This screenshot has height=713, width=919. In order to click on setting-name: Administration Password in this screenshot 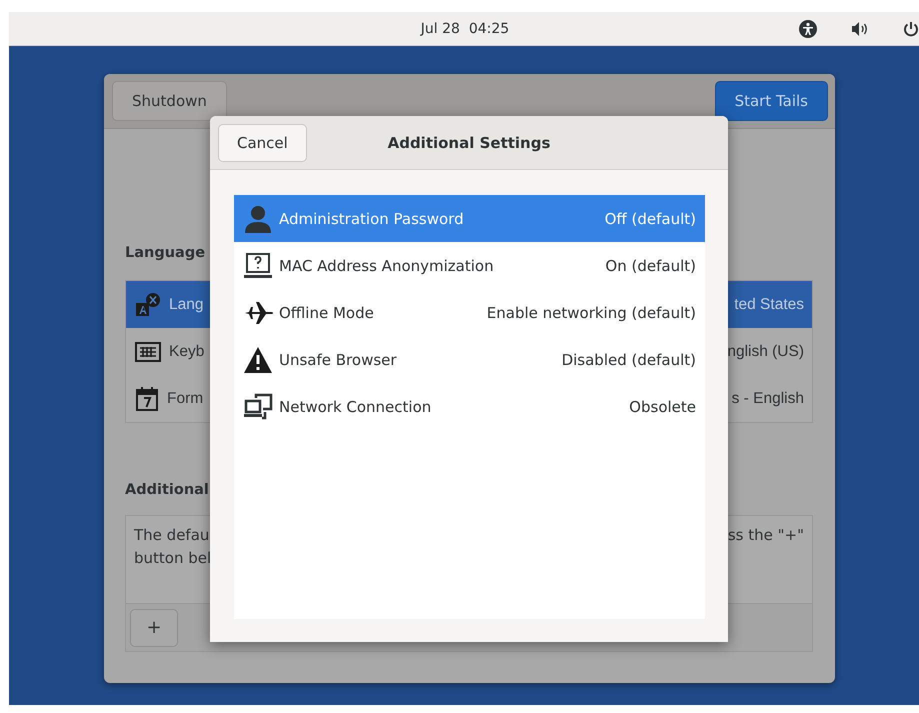, I will do `click(372, 219)`.